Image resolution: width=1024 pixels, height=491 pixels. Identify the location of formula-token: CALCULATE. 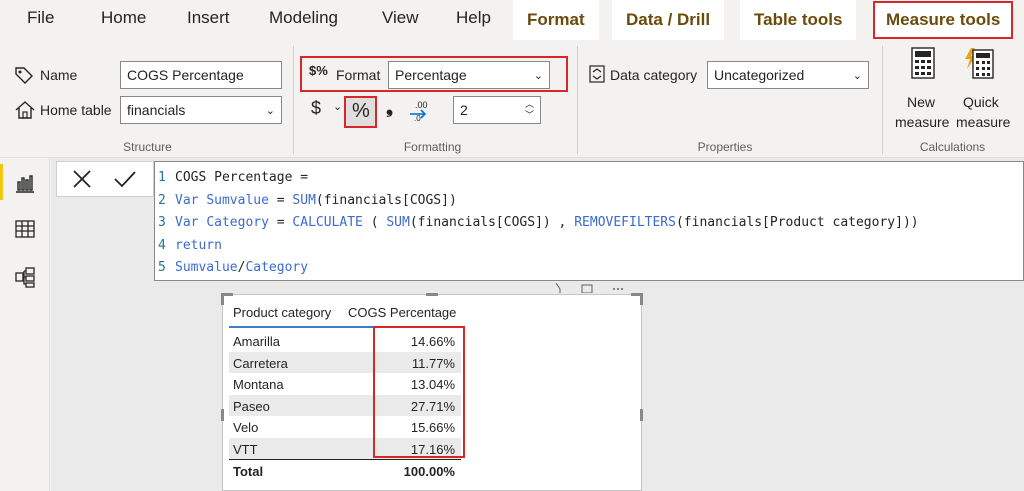
(327, 222).